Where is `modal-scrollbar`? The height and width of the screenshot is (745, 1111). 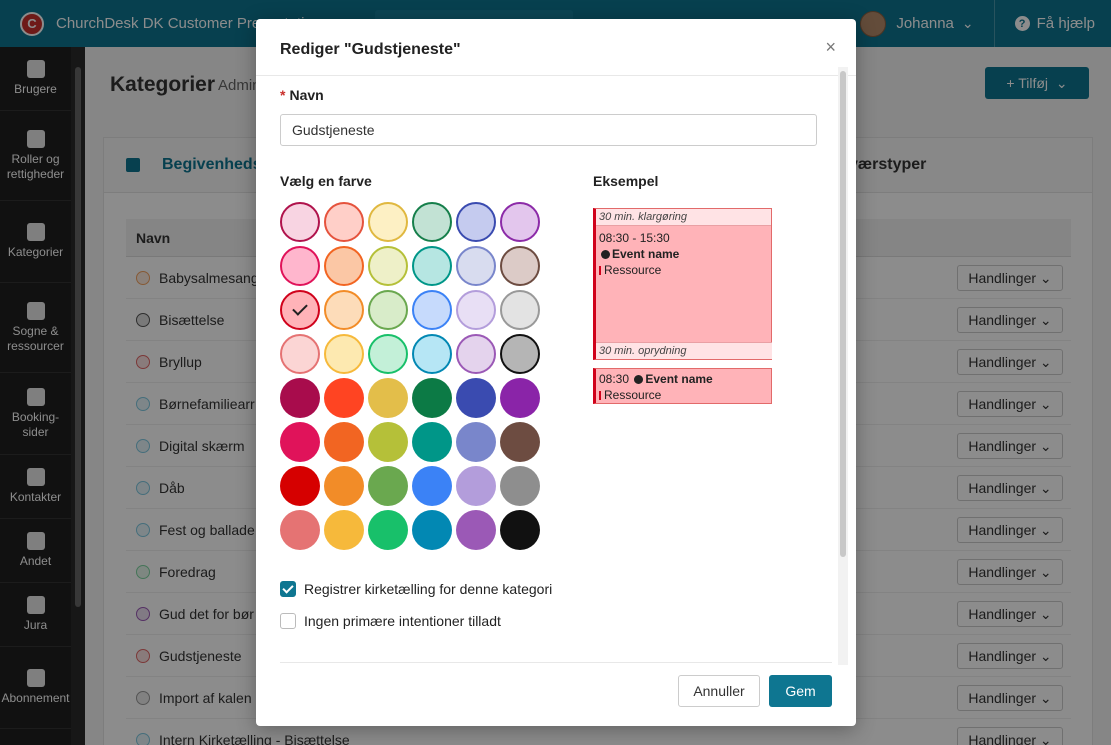 modal-scrollbar is located at coordinates (843, 366).